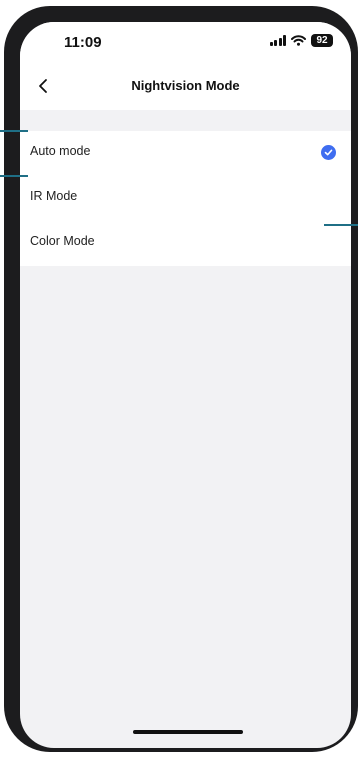  Describe the element at coordinates (62, 241) in the screenshot. I see `option-label: Color Mode` at that location.